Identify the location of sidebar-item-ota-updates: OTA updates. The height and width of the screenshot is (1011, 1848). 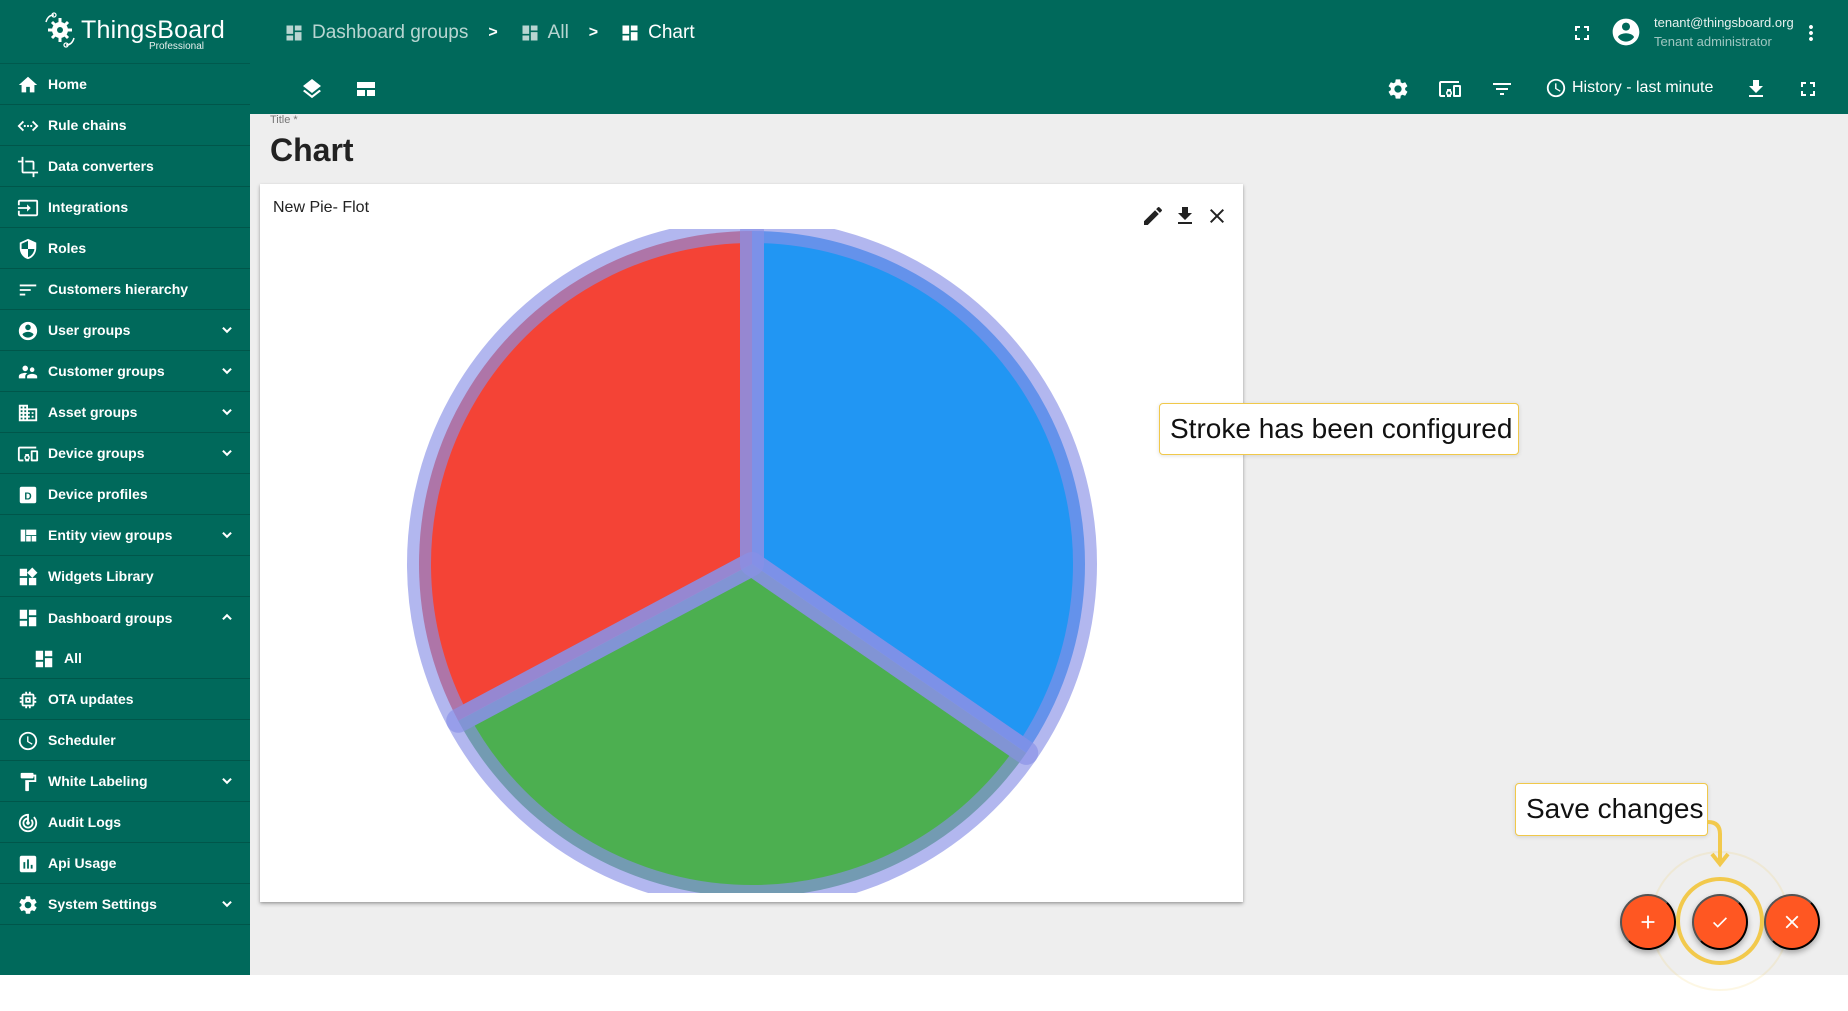
(125, 699).